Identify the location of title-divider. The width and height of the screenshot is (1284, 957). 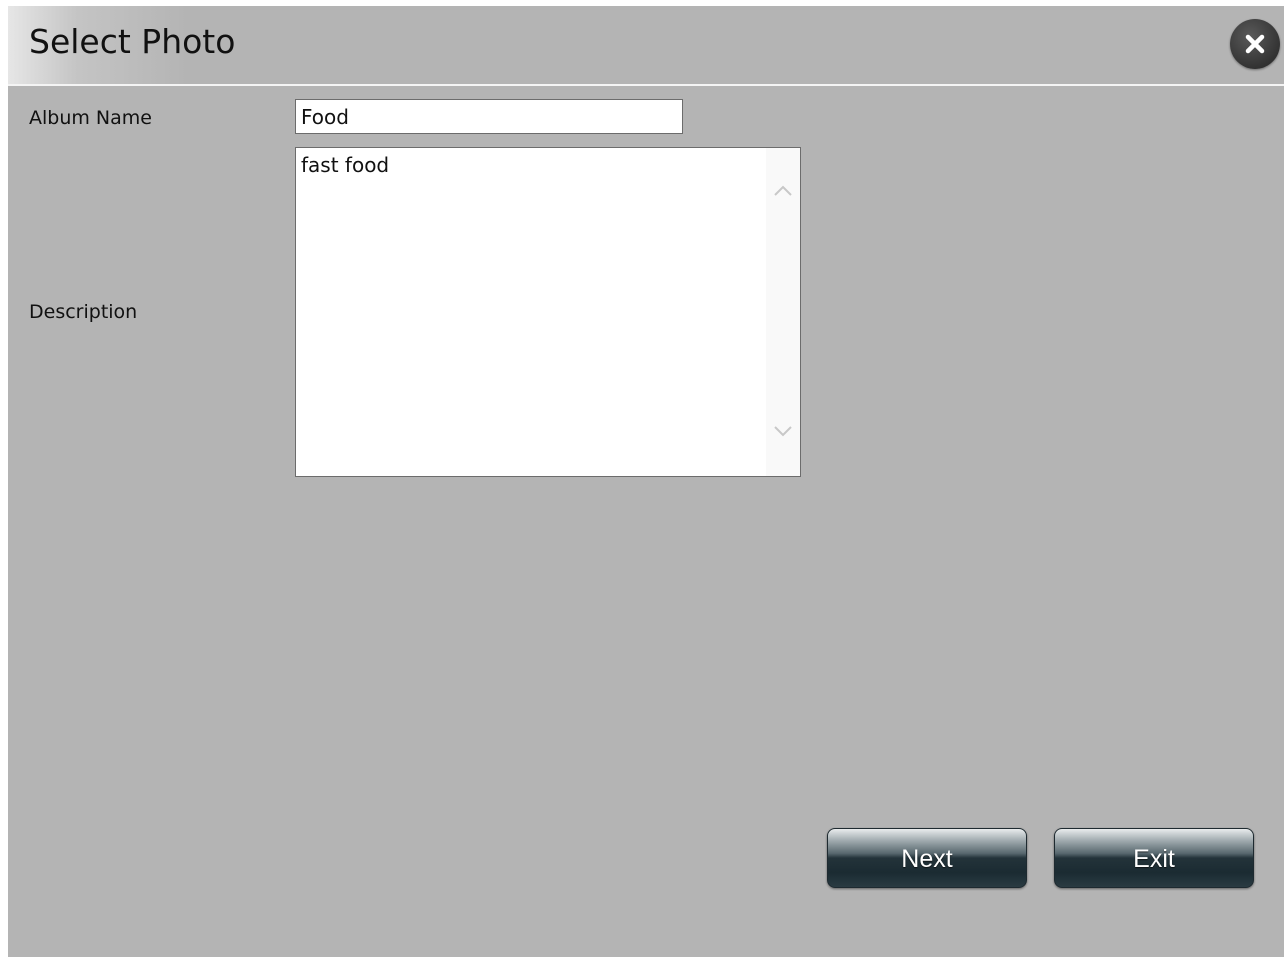
(646, 85).